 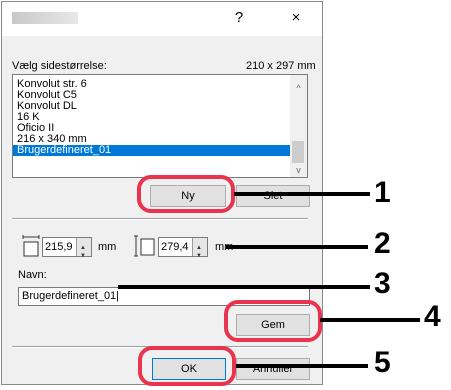 I want to click on callout-number-5: 5, so click(x=382, y=362).